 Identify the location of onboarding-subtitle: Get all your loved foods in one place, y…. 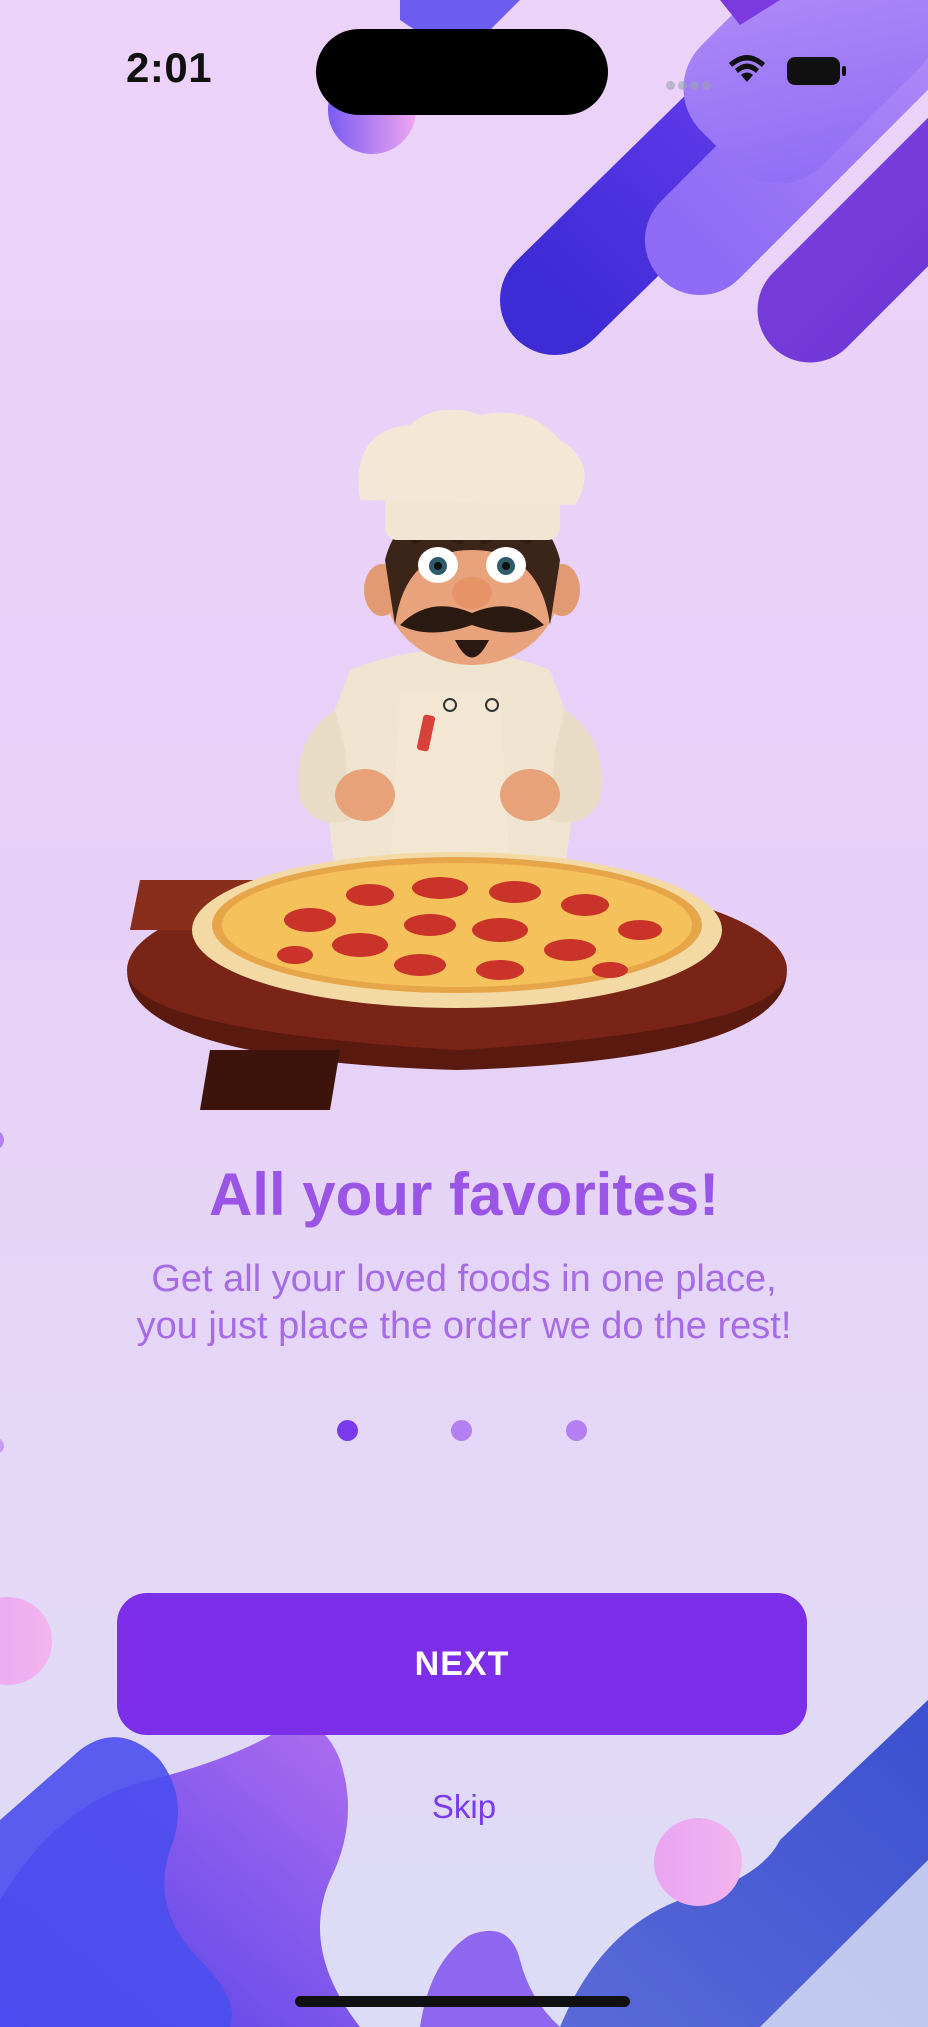
(464, 1303).